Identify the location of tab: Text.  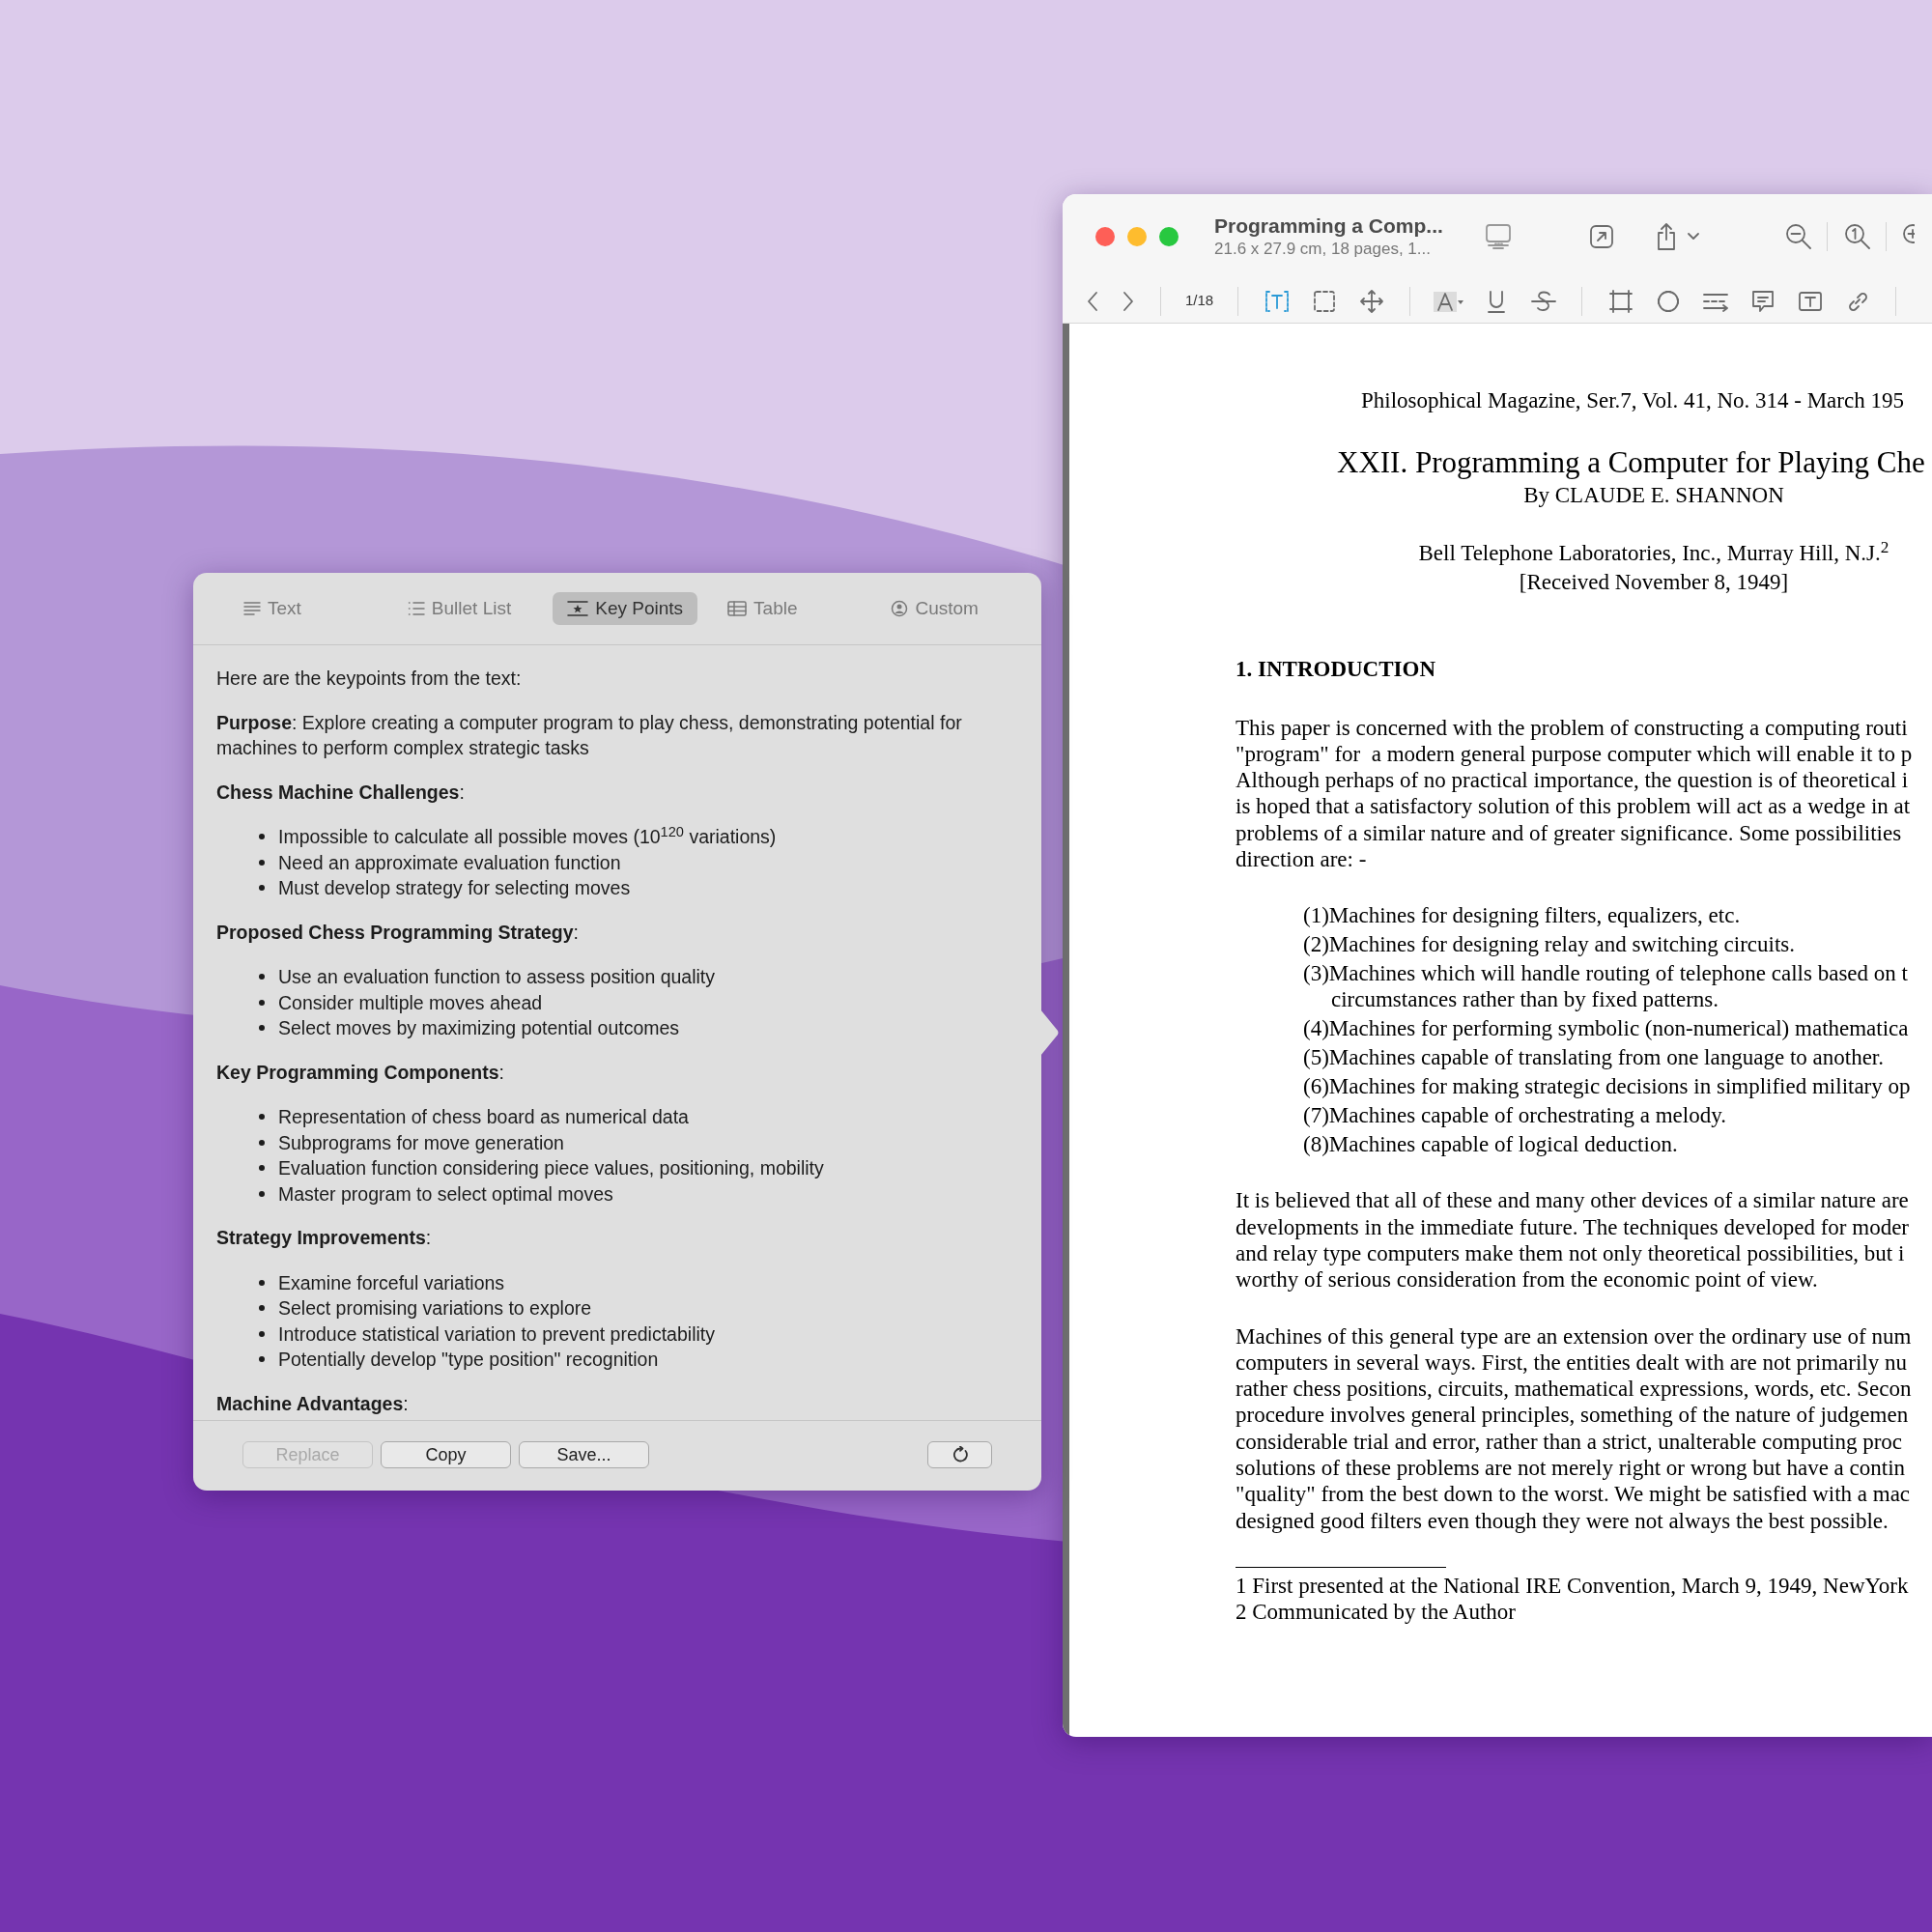
(272, 608).